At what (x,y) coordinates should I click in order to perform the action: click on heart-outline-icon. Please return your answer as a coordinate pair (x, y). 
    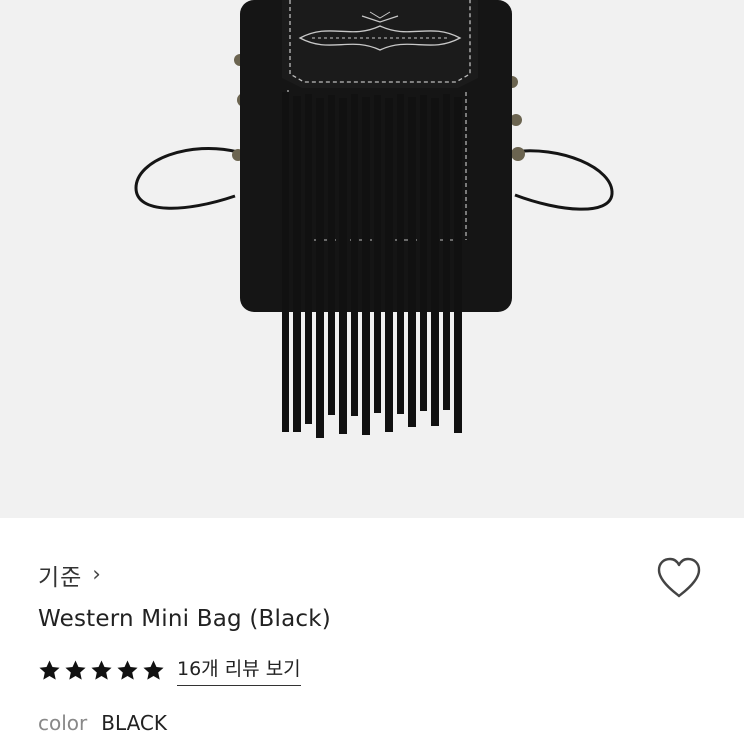
    Looking at the image, I should click on (679, 577).